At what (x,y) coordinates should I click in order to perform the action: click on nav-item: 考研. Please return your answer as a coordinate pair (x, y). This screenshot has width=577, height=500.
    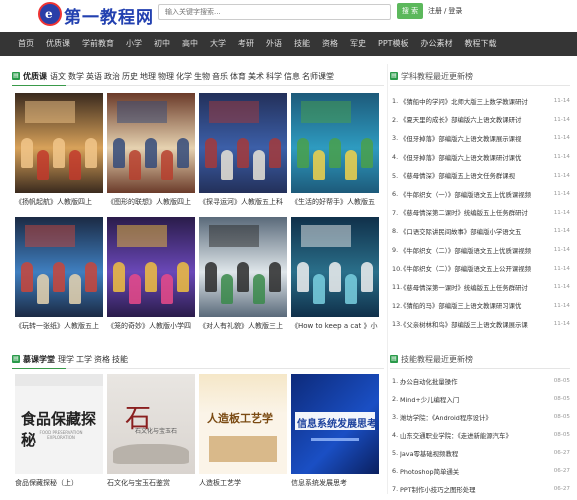
    Looking at the image, I should click on (246, 44).